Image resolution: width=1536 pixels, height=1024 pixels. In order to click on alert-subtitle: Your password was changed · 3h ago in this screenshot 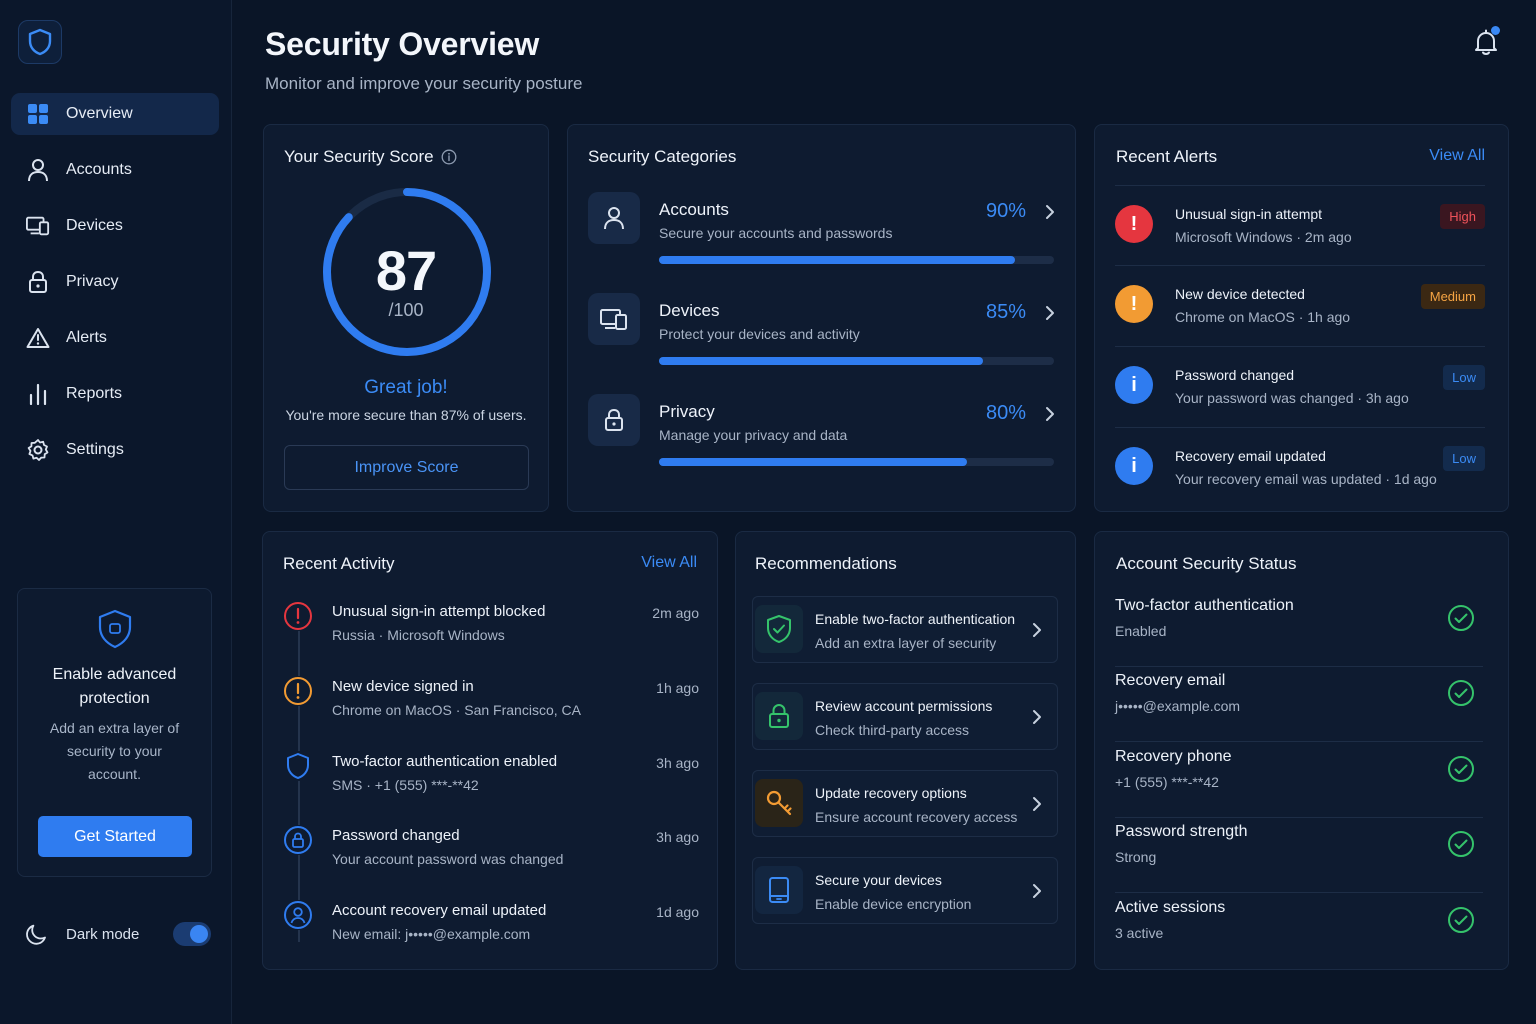, I will do `click(1292, 398)`.